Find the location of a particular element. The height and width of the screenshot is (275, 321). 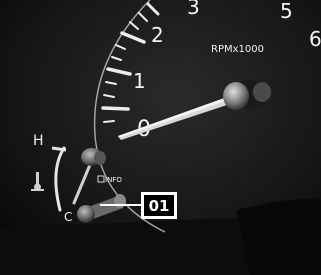

tach-number-2: 2 is located at coordinates (157, 35).